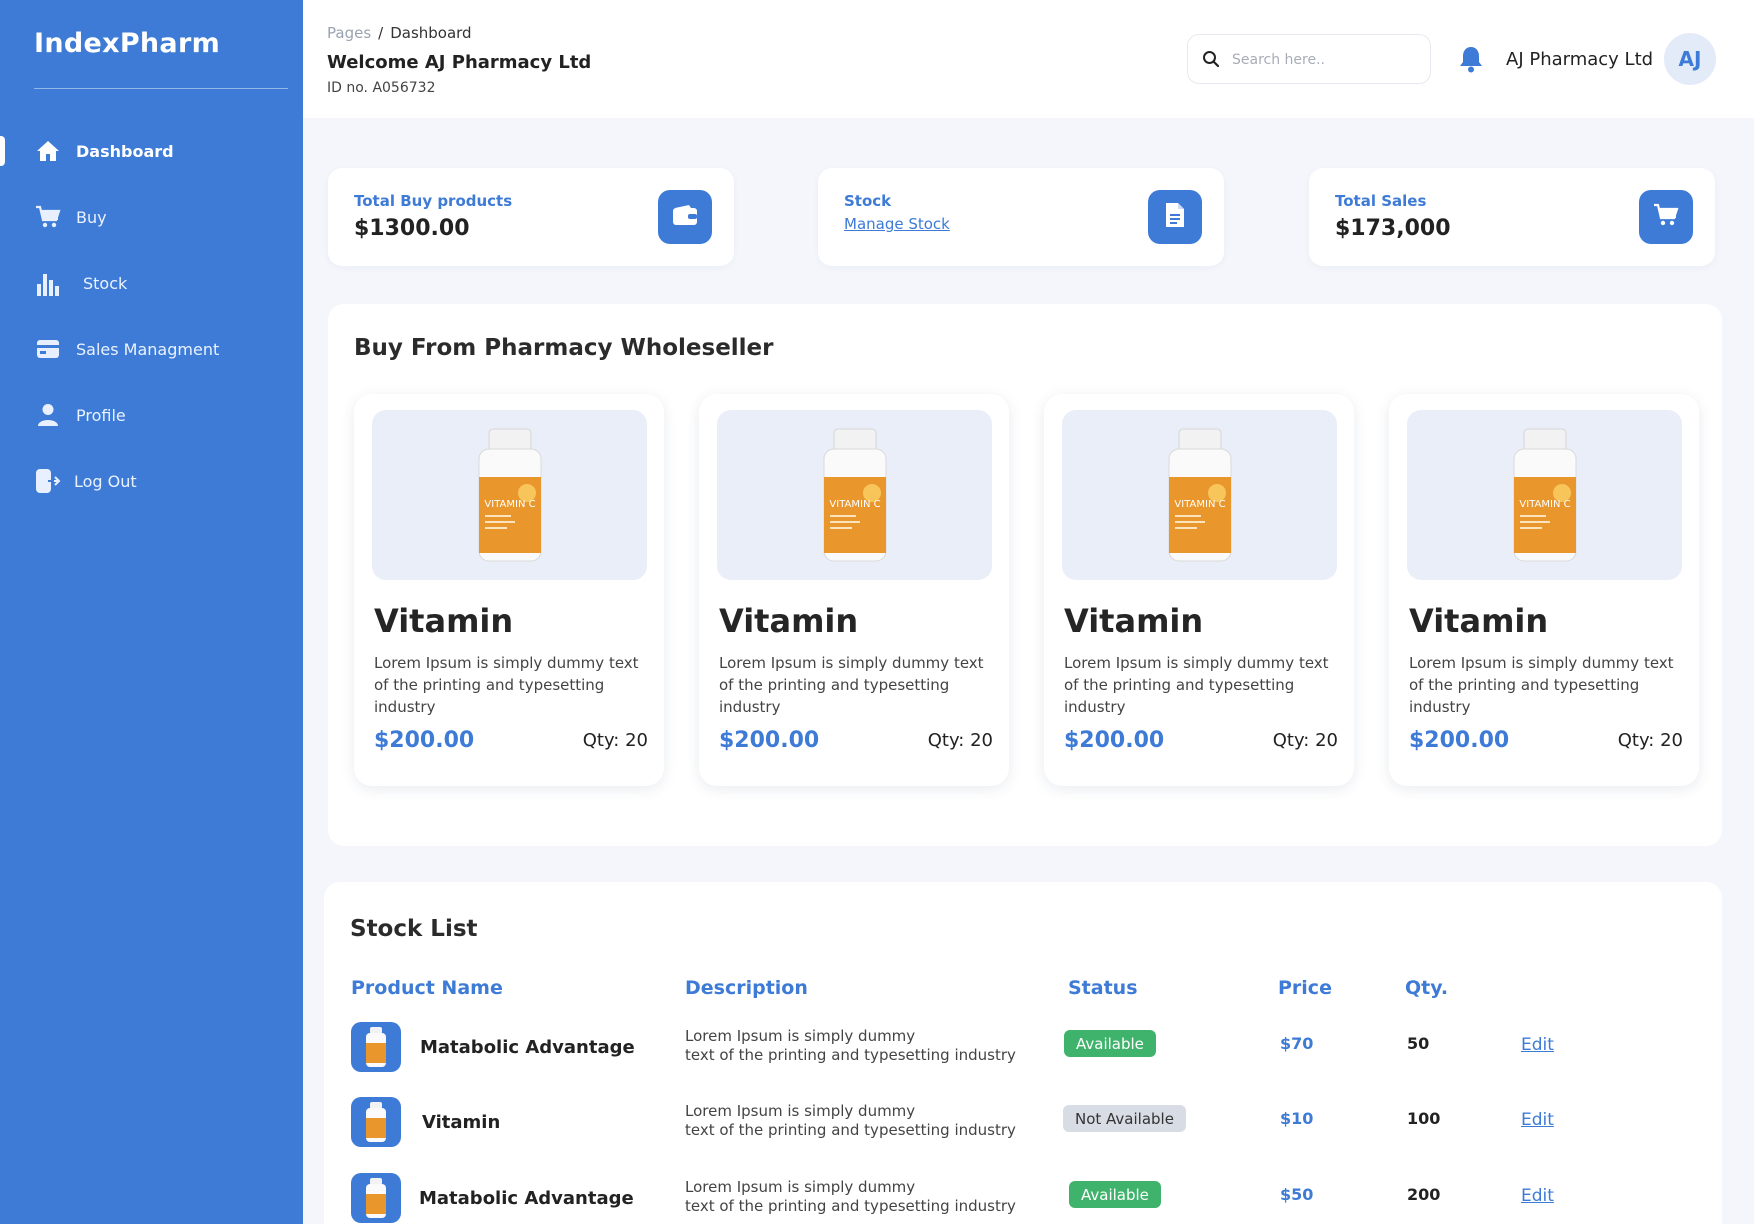  Describe the element at coordinates (431, 33) in the screenshot. I see `breadcrumb-current: Dashboard` at that location.